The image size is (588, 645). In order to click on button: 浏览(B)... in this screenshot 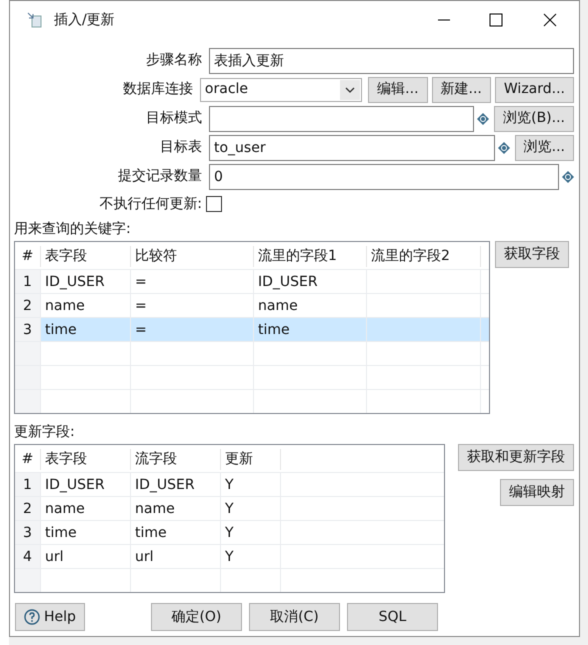, I will do `click(534, 119)`.